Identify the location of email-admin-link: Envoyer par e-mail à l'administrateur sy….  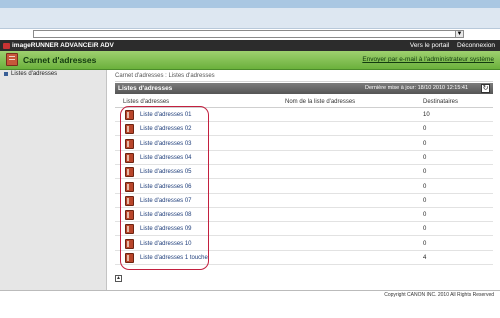
(428, 59).